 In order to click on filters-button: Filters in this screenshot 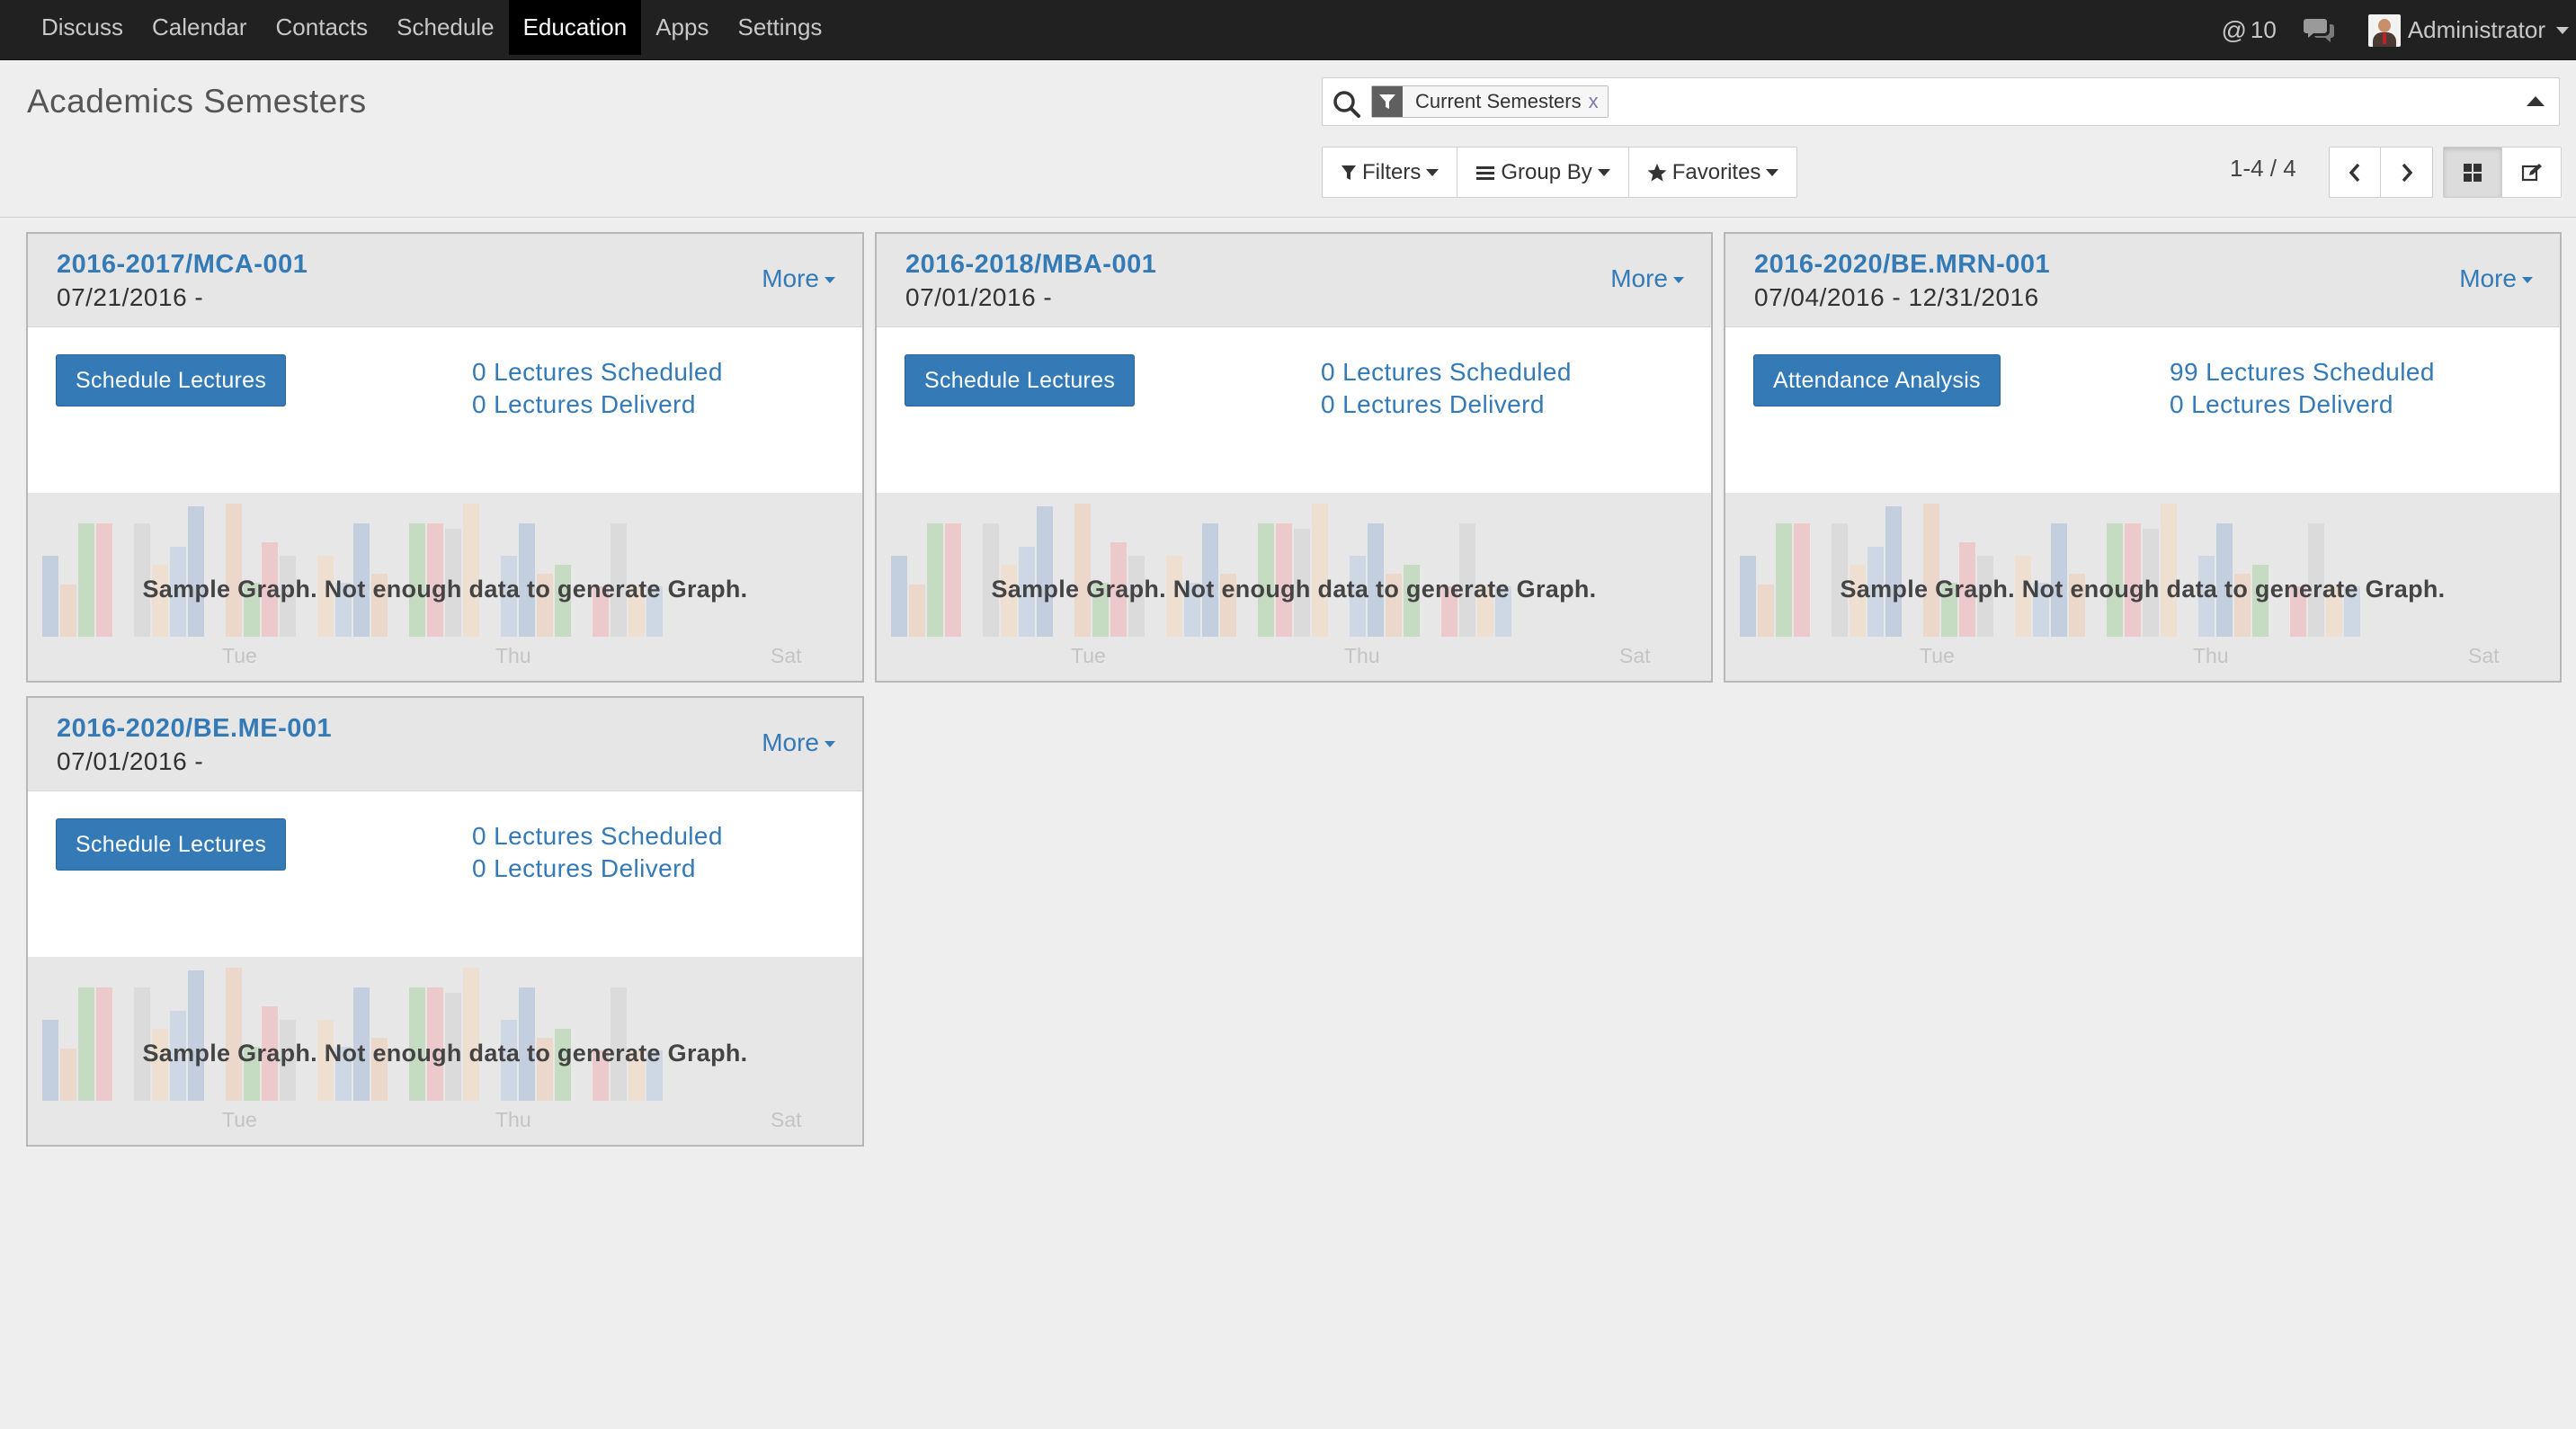, I will do `click(1390, 172)`.